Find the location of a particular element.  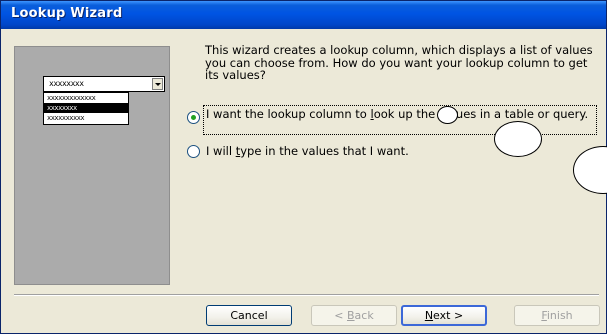

back-button: < Back is located at coordinates (354, 315).